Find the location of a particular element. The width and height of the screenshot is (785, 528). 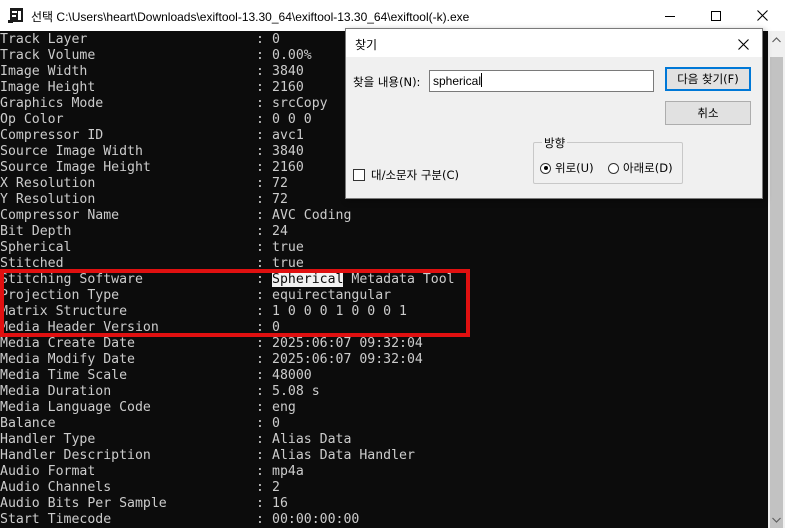

tag-value: 0.00% is located at coordinates (292, 55).